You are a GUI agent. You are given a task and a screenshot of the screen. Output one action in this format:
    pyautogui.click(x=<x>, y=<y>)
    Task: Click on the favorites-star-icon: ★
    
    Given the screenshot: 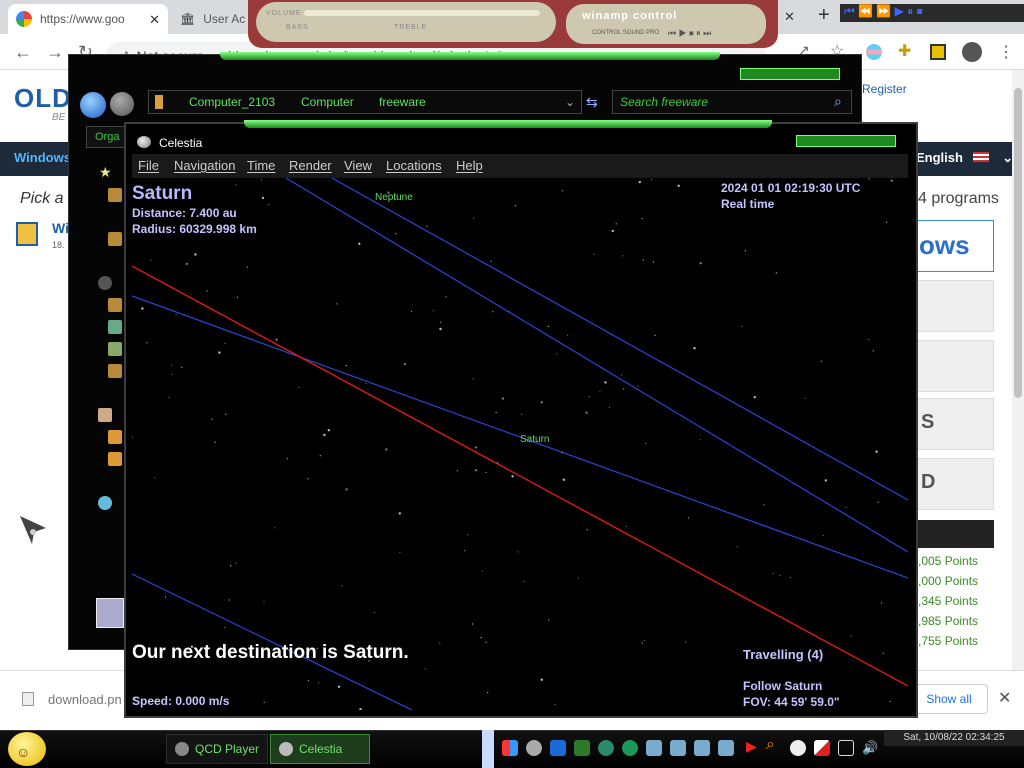 What is the action you would take?
    pyautogui.click(x=105, y=172)
    